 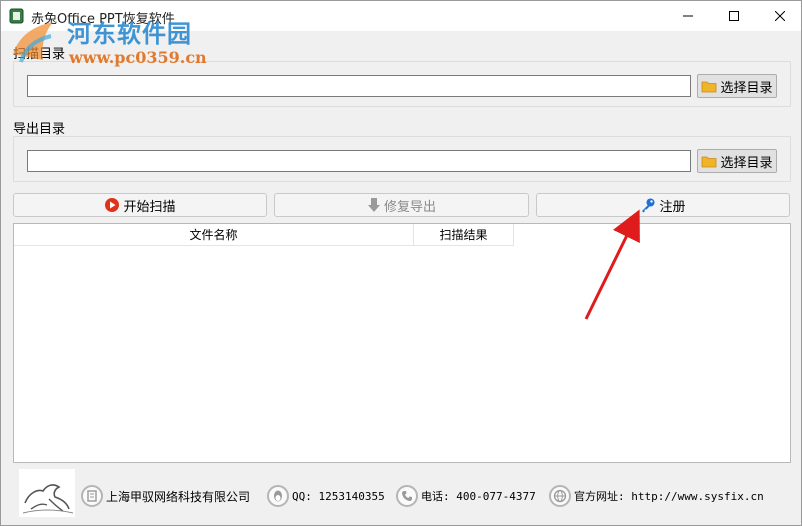 I want to click on start-scan-button: 开始扫描, so click(x=140, y=205).